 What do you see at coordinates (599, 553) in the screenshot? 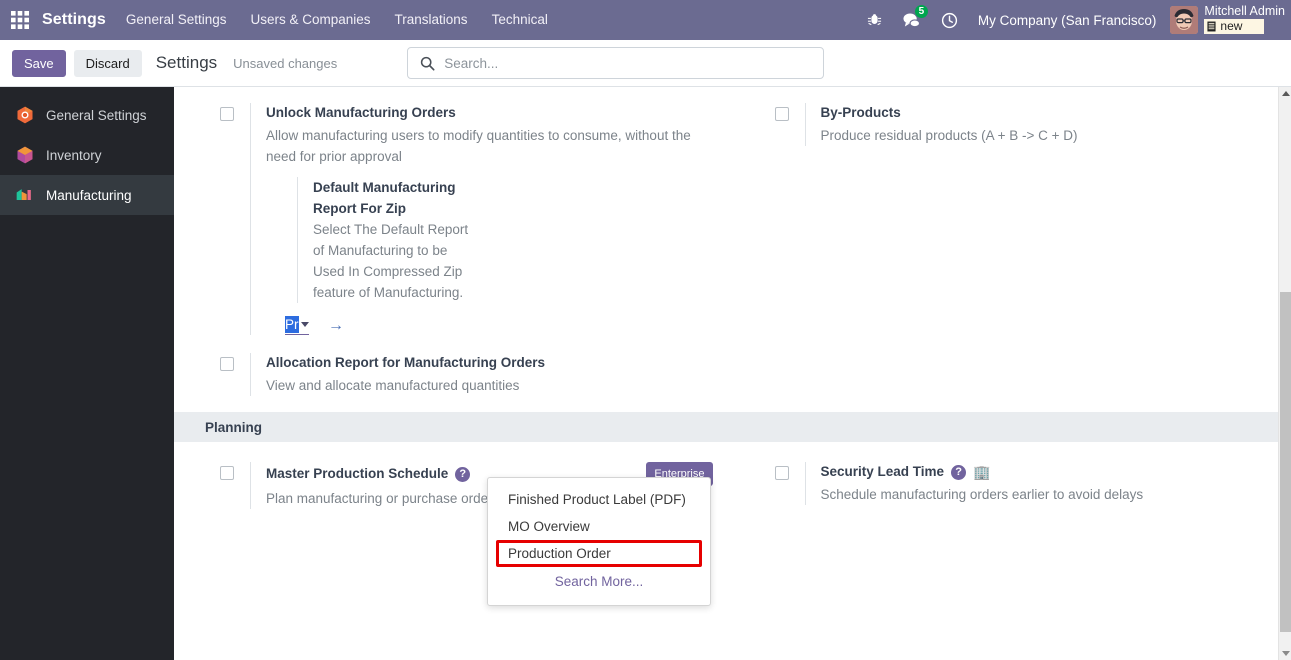
I see `dropdown-option-production-order: Production Order` at bounding box center [599, 553].